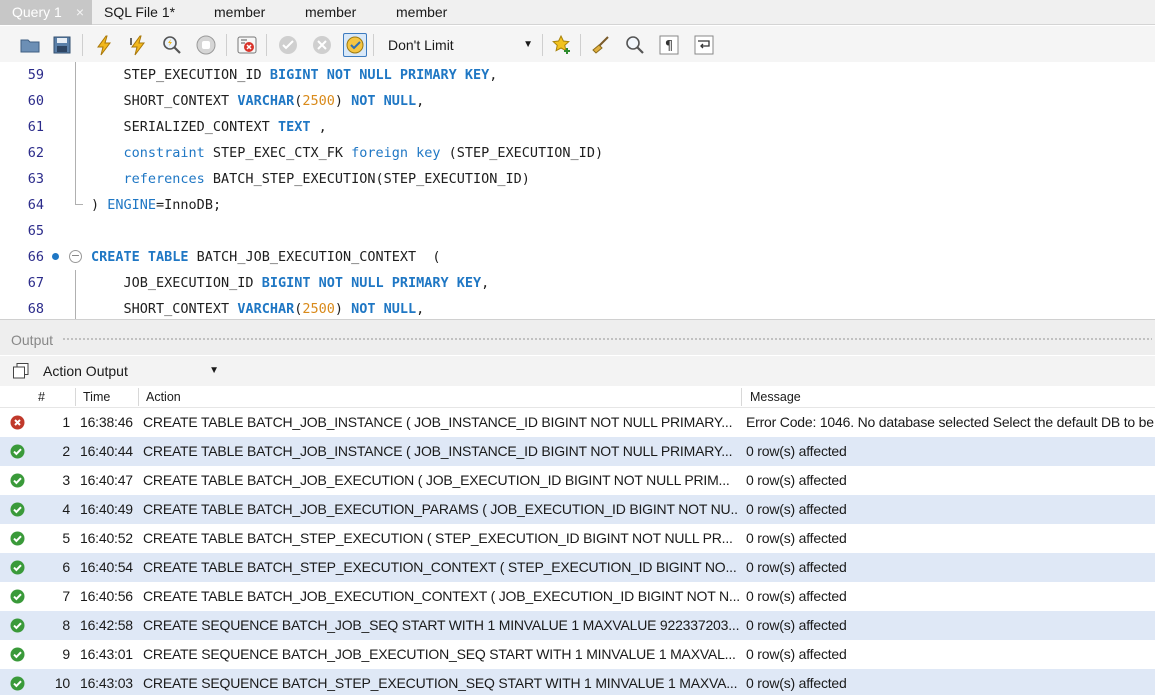  I want to click on beautify-button, so click(601, 45).